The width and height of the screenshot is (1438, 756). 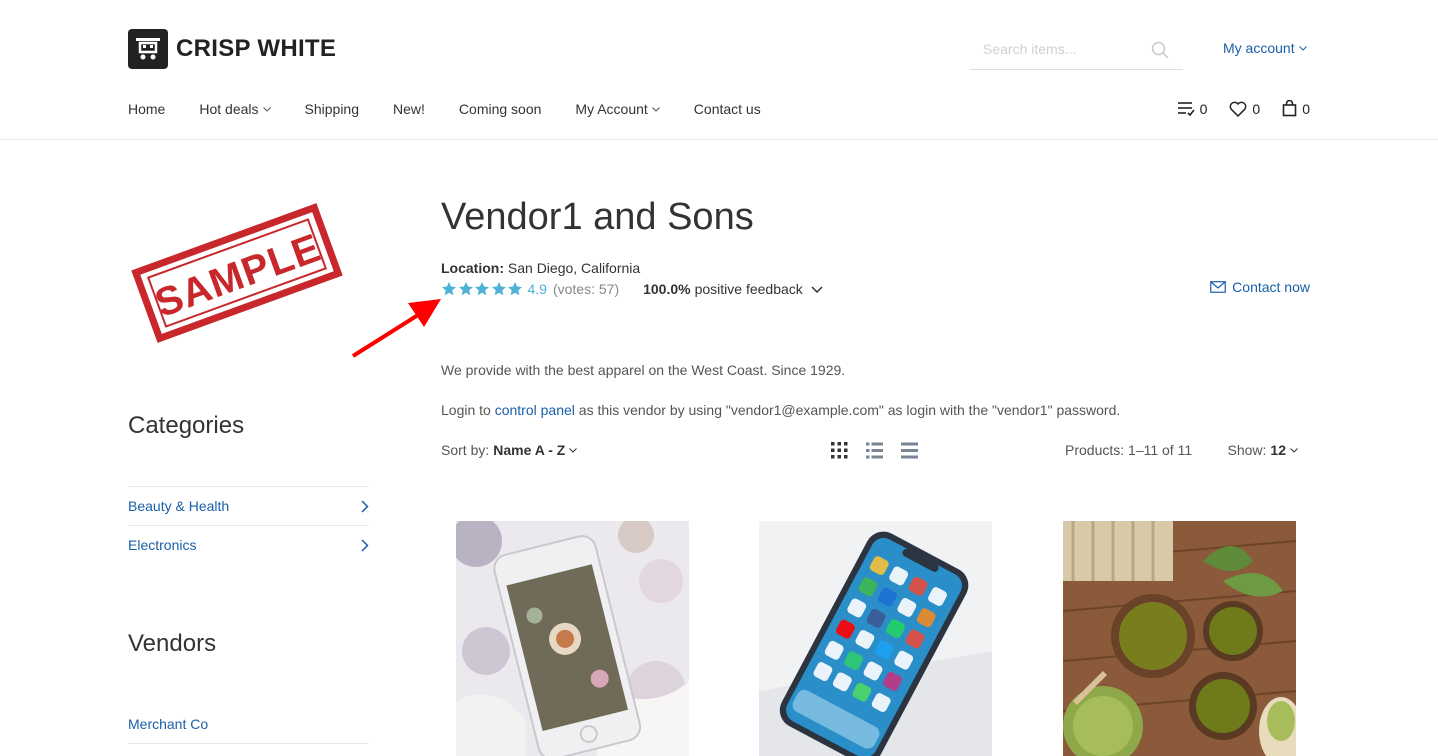 What do you see at coordinates (248, 505) in the screenshot?
I see `category-beauty-health: Beauty & Health` at bounding box center [248, 505].